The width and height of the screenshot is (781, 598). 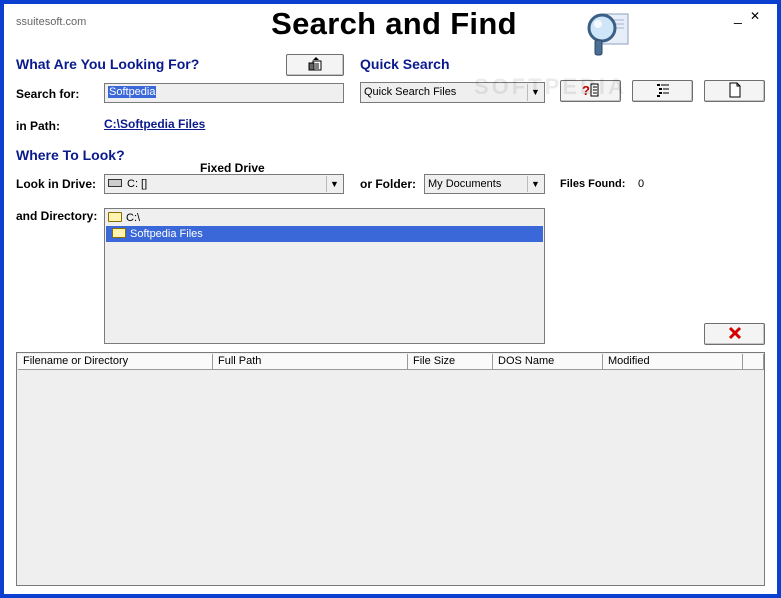 I want to click on where-to-look-heading: Where To Look?, so click(x=70, y=155).